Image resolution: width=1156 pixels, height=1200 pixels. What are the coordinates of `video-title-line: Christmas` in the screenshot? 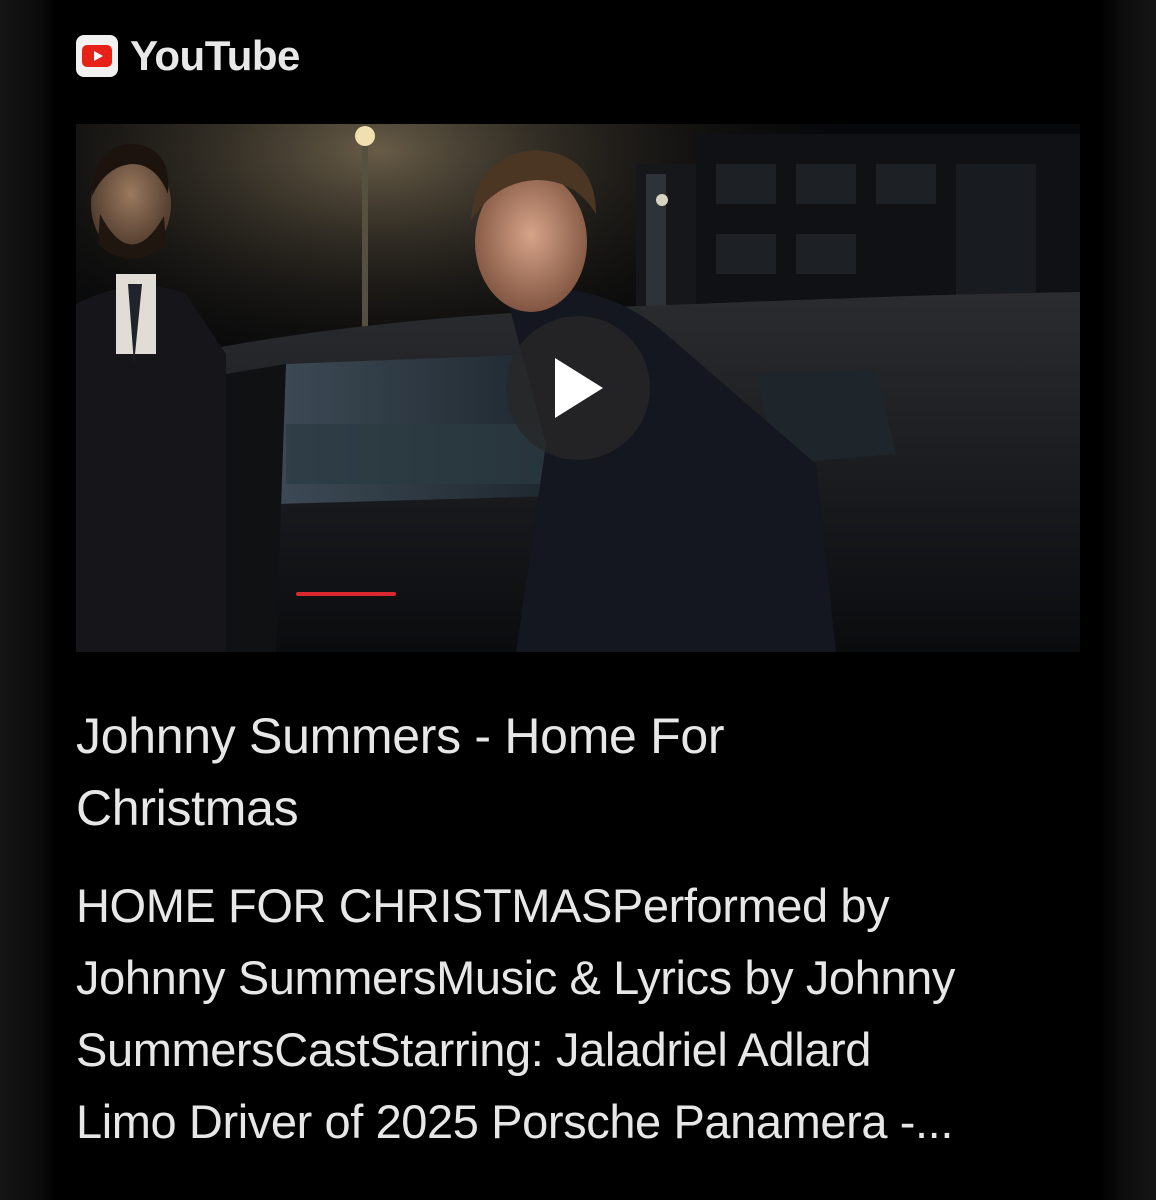 It's located at (187, 808).